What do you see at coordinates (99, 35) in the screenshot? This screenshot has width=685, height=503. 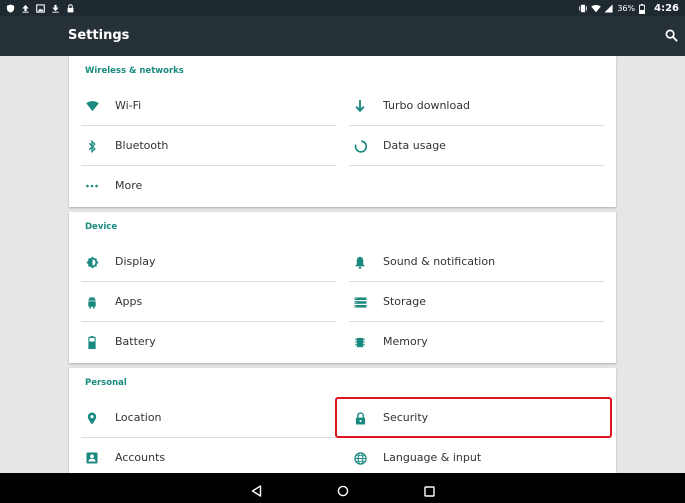 I see `page-title: Settings` at bounding box center [99, 35].